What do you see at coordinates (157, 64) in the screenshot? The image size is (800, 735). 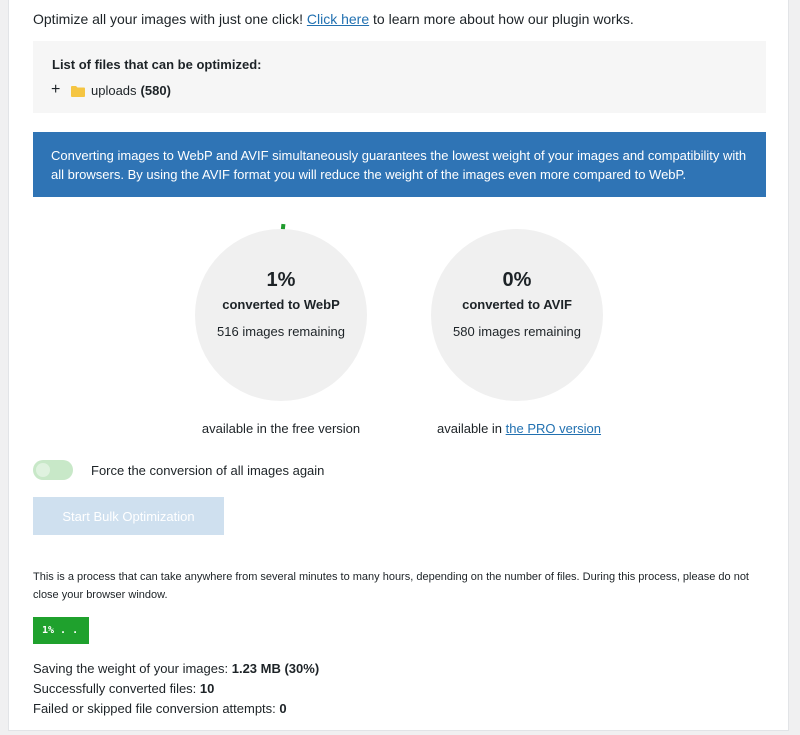 I see `files-list-title: List of files that can be optimized:` at bounding box center [157, 64].